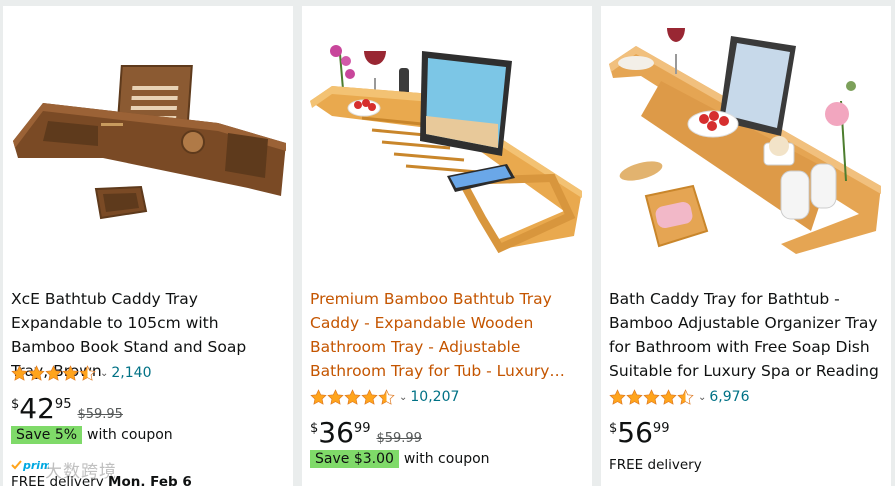 The width and height of the screenshot is (895, 486). What do you see at coordinates (131, 373) in the screenshot?
I see `review-count-link: 2,140` at bounding box center [131, 373].